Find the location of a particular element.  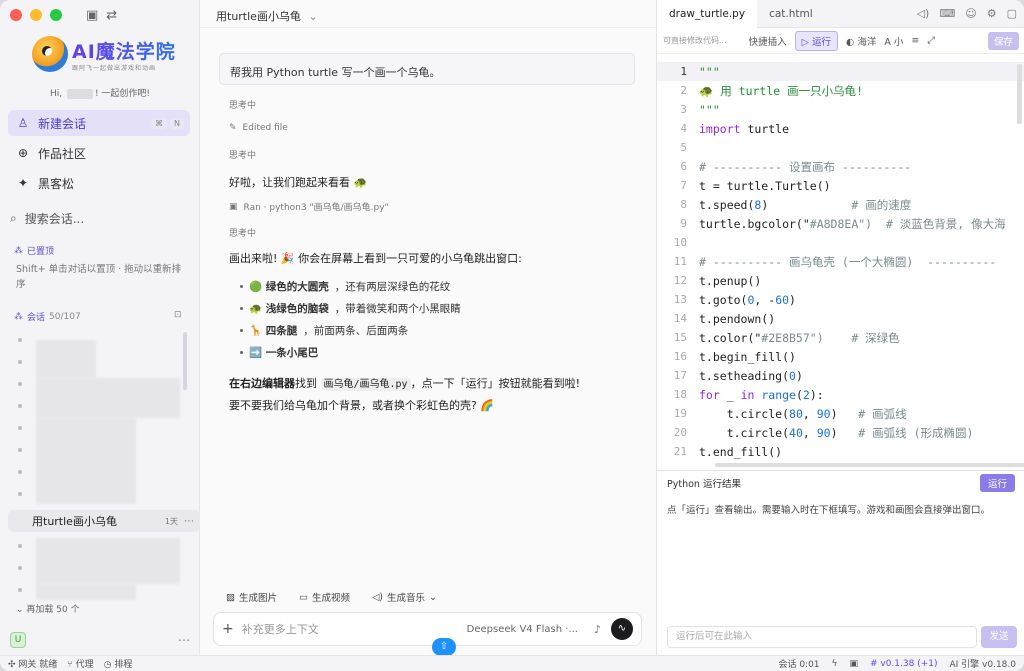

stdin-input: 运行后可在此输入 is located at coordinates (822, 637).